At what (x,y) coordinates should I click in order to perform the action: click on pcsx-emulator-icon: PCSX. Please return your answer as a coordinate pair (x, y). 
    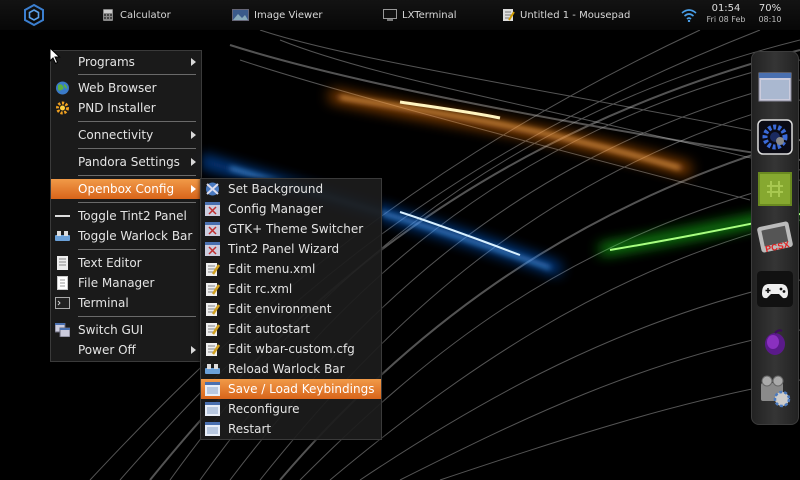
    Looking at the image, I should click on (775, 237).